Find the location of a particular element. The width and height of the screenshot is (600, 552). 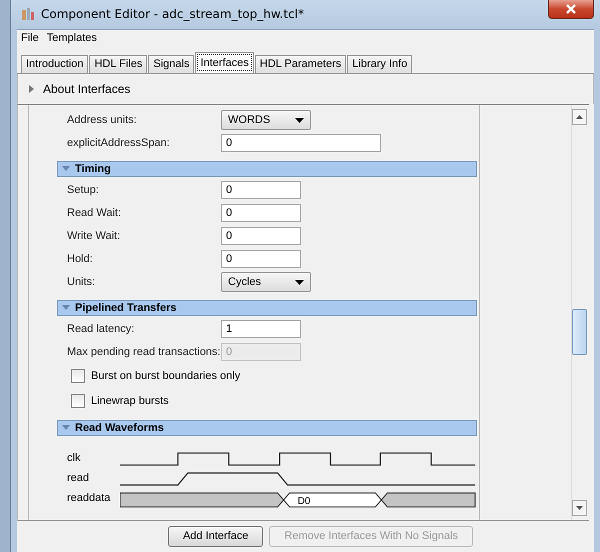

app-icon is located at coordinates (28, 14).